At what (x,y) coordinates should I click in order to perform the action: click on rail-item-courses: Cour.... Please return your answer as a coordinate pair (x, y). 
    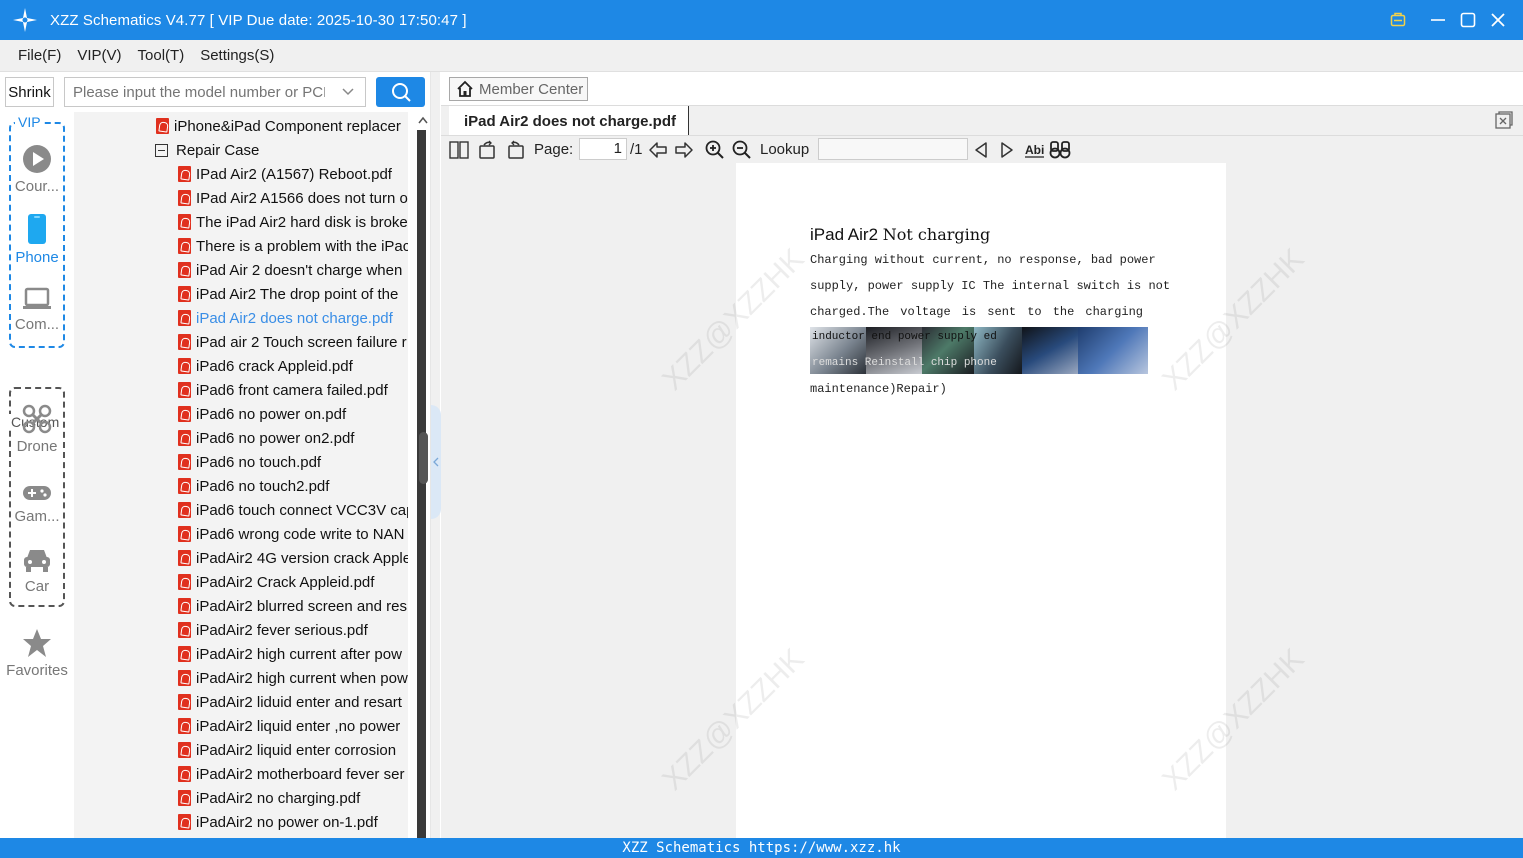
    Looking at the image, I should click on (37, 169).